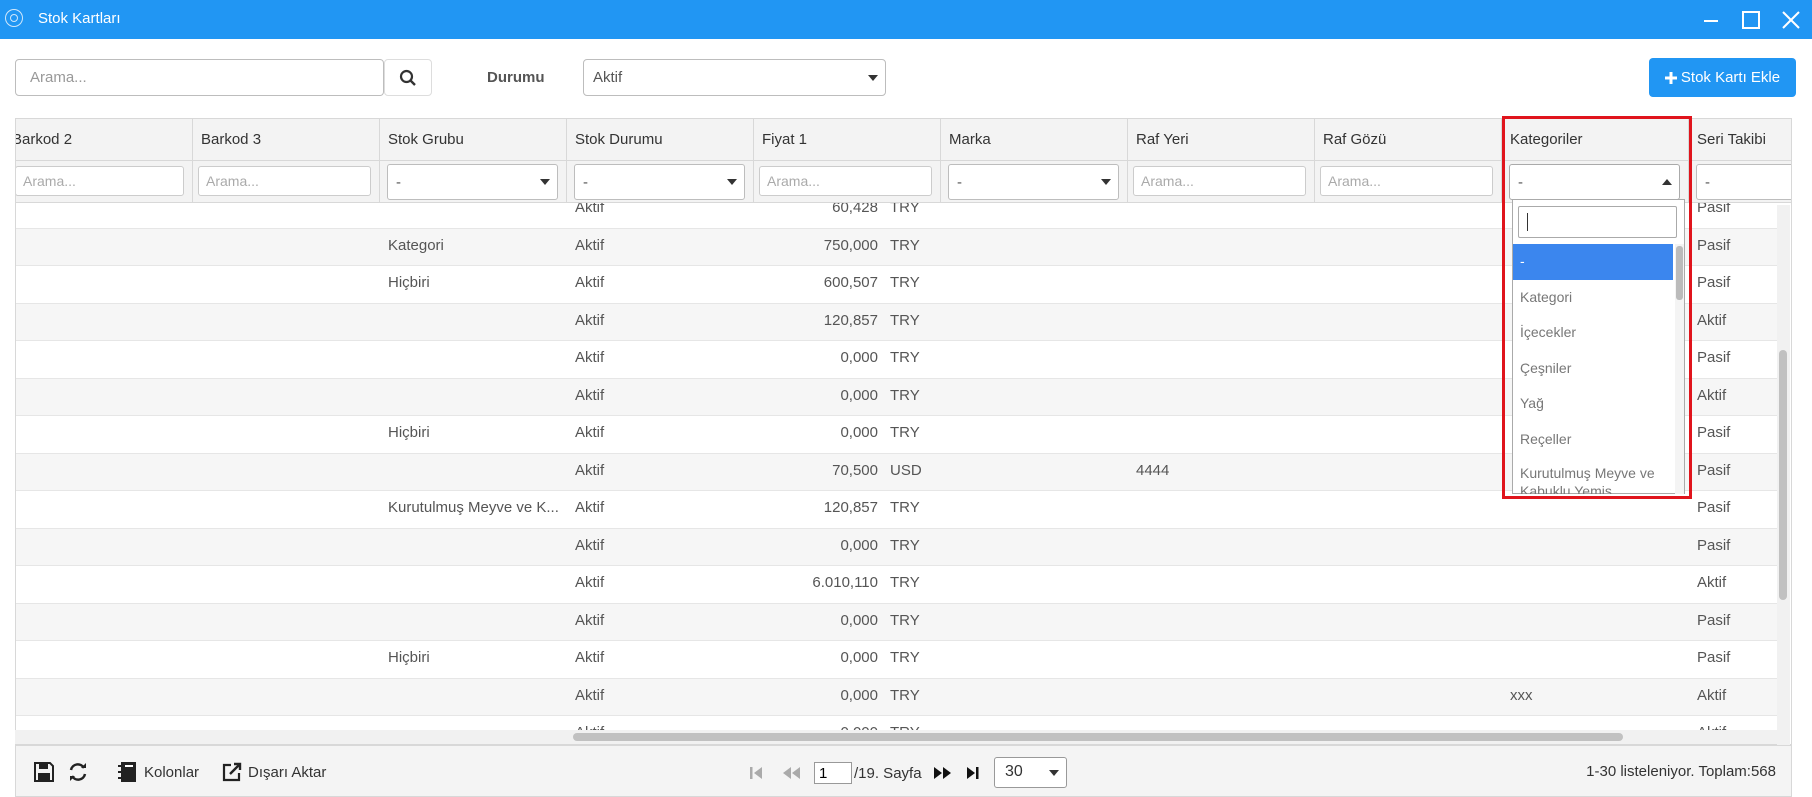 The height and width of the screenshot is (797, 1812). What do you see at coordinates (416, 245) in the screenshot?
I see `cell-stok-grubu: Kategori` at bounding box center [416, 245].